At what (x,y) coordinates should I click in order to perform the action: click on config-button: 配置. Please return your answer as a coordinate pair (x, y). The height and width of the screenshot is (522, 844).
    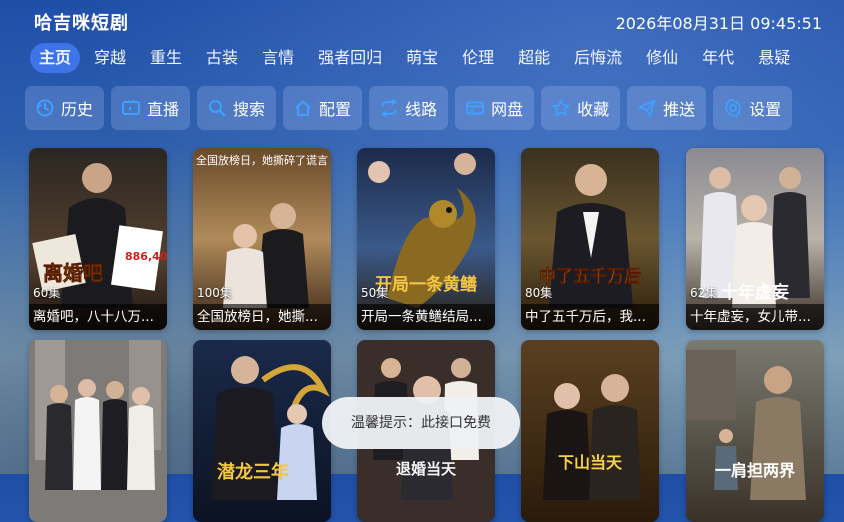
    Looking at the image, I should click on (323, 108).